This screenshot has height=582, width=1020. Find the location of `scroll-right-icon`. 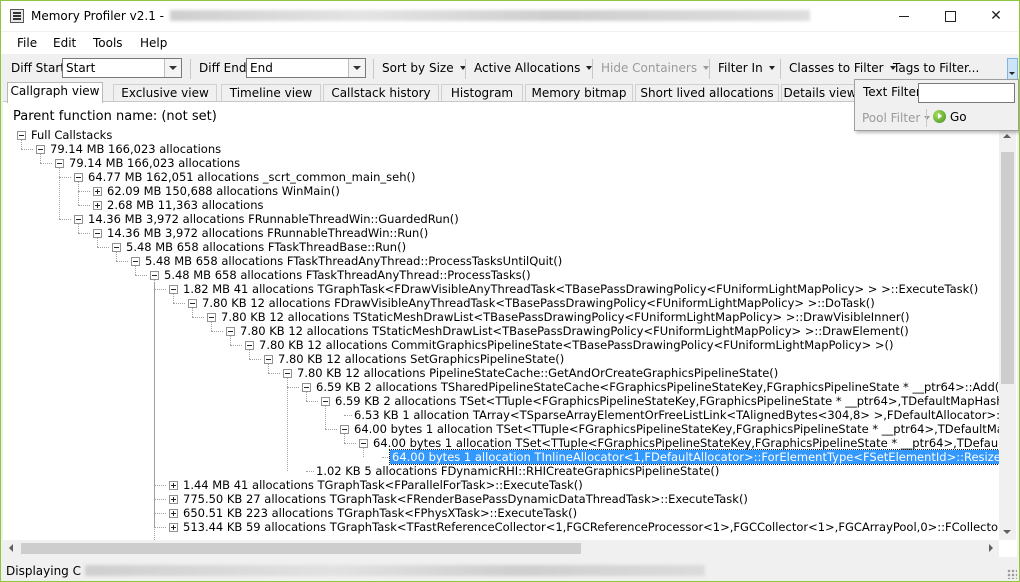

scroll-right-icon is located at coordinates (991, 548).